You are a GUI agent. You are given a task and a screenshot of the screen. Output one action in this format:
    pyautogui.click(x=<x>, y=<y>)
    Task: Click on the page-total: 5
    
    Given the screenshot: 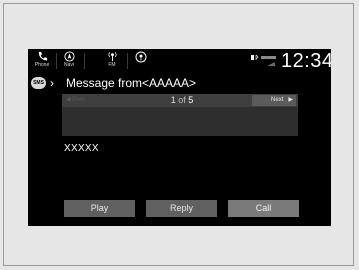 What is the action you would take?
    pyautogui.click(x=191, y=100)
    